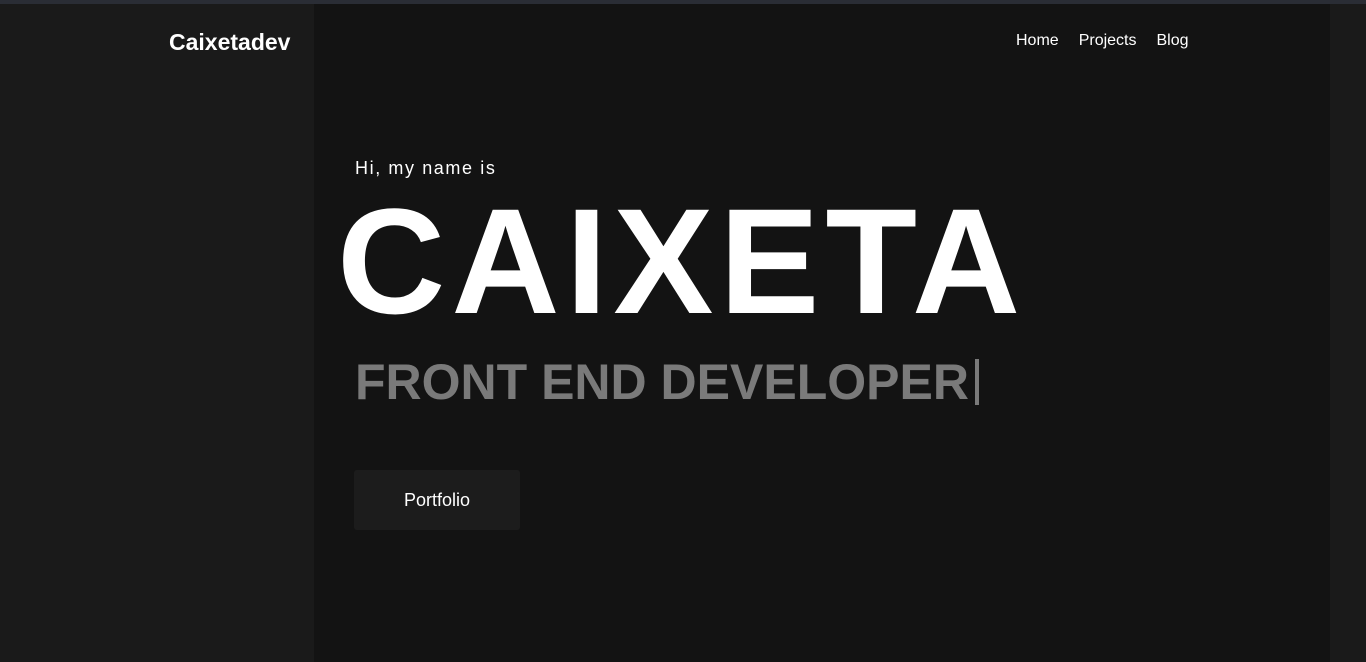 Image resolution: width=1366 pixels, height=662 pixels. I want to click on brand-logo: Caixetadev, so click(229, 42).